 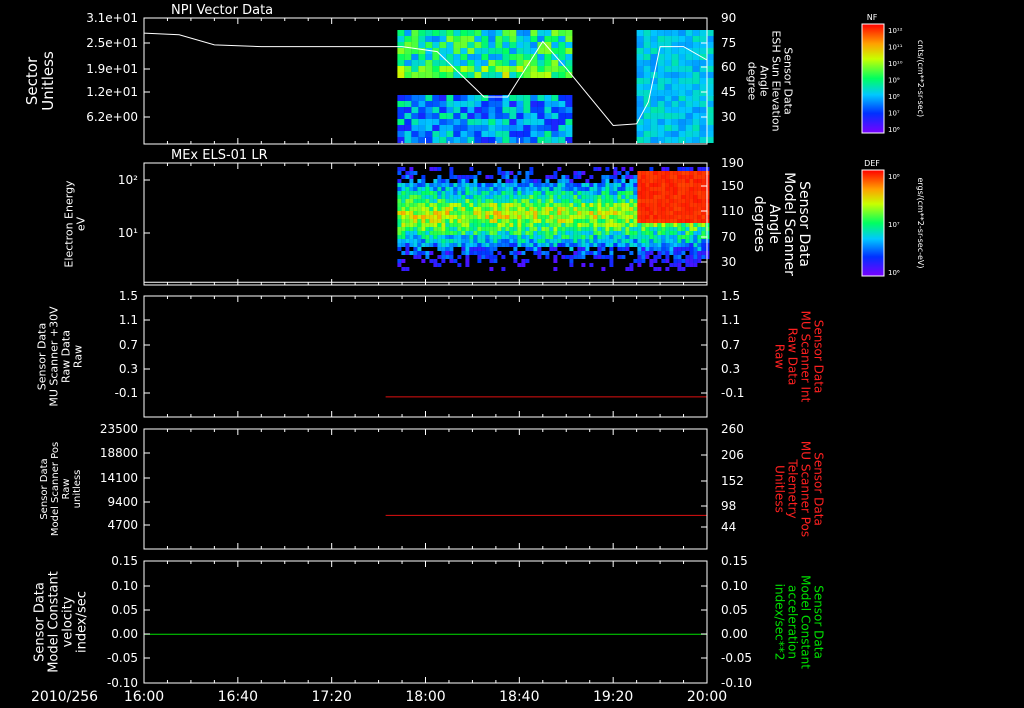 I want to click on right-tick-label: 90, so click(x=728, y=18).